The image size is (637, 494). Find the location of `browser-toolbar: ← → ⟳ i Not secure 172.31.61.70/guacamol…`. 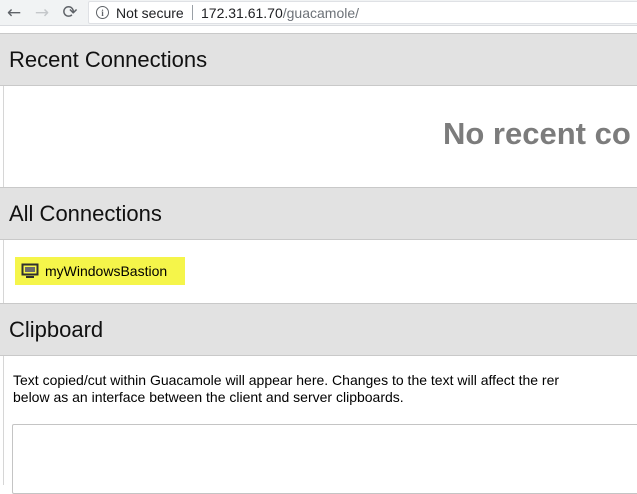

browser-toolbar: ← → ⟳ i Not secure 172.31.61.70/guacamol… is located at coordinates (318, 13).